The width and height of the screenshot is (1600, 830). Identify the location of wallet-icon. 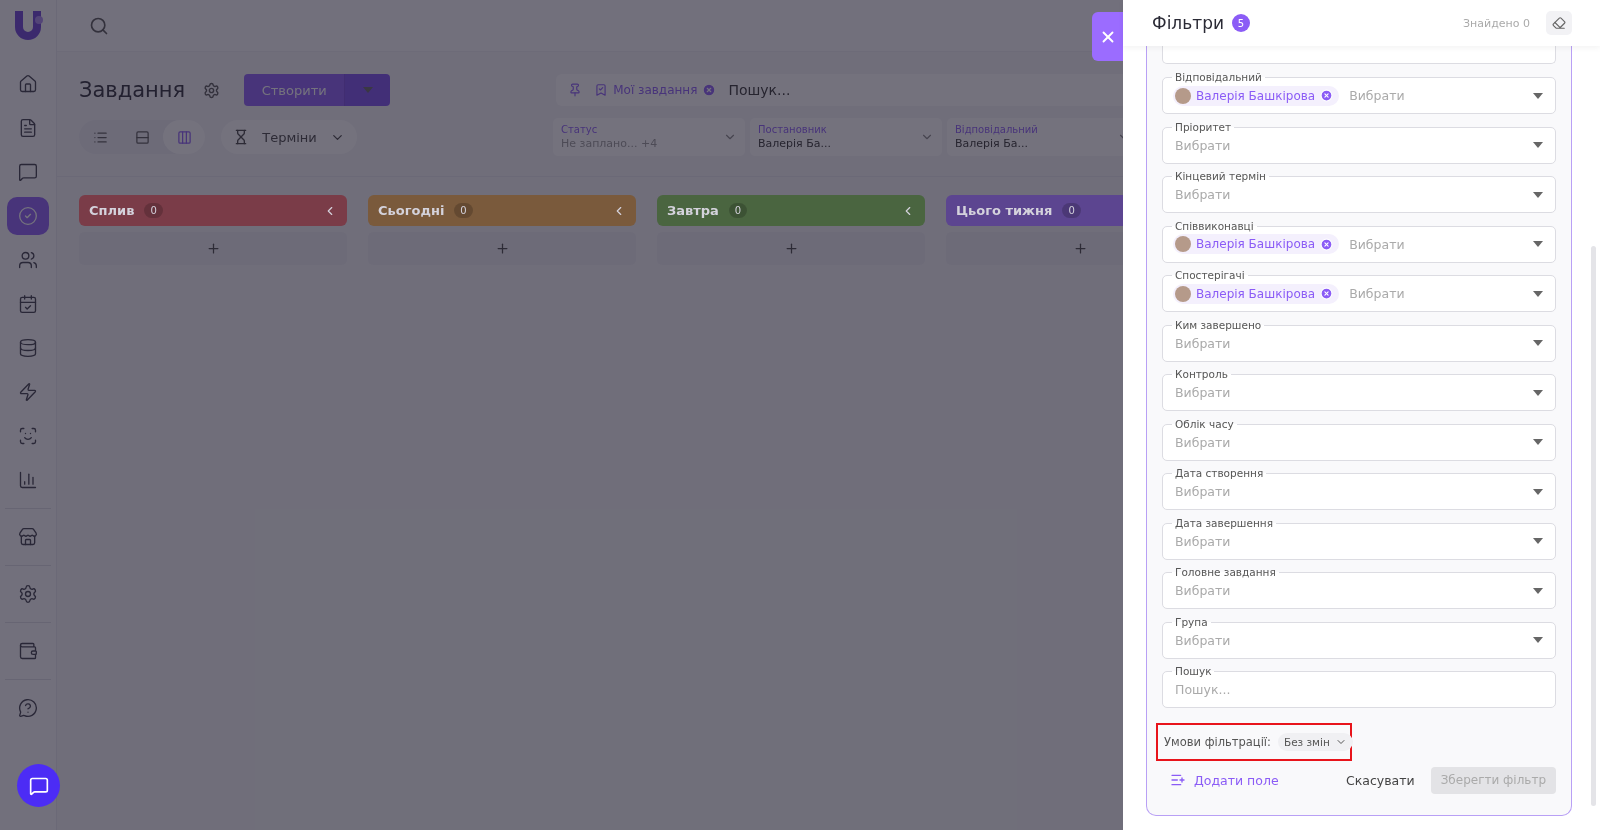
(28, 651).